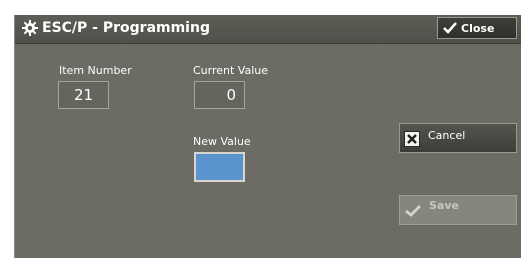 Image resolution: width=524 pixels, height=258 pixels. I want to click on current-value-label: Current Value, so click(231, 70).